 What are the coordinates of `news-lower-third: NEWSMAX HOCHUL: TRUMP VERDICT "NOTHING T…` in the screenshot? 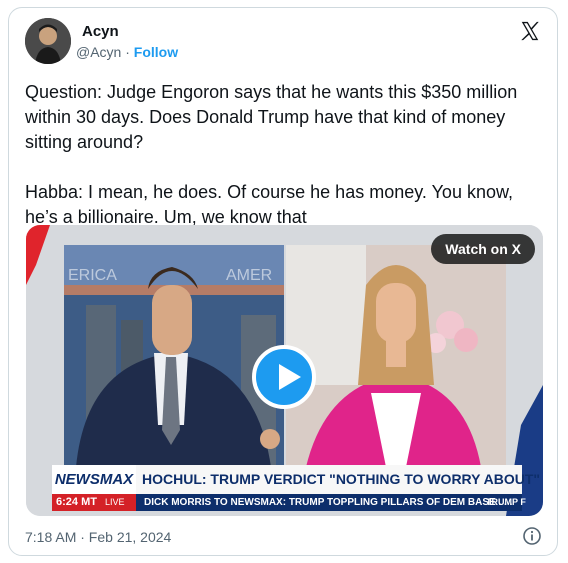 It's located at (297, 488).